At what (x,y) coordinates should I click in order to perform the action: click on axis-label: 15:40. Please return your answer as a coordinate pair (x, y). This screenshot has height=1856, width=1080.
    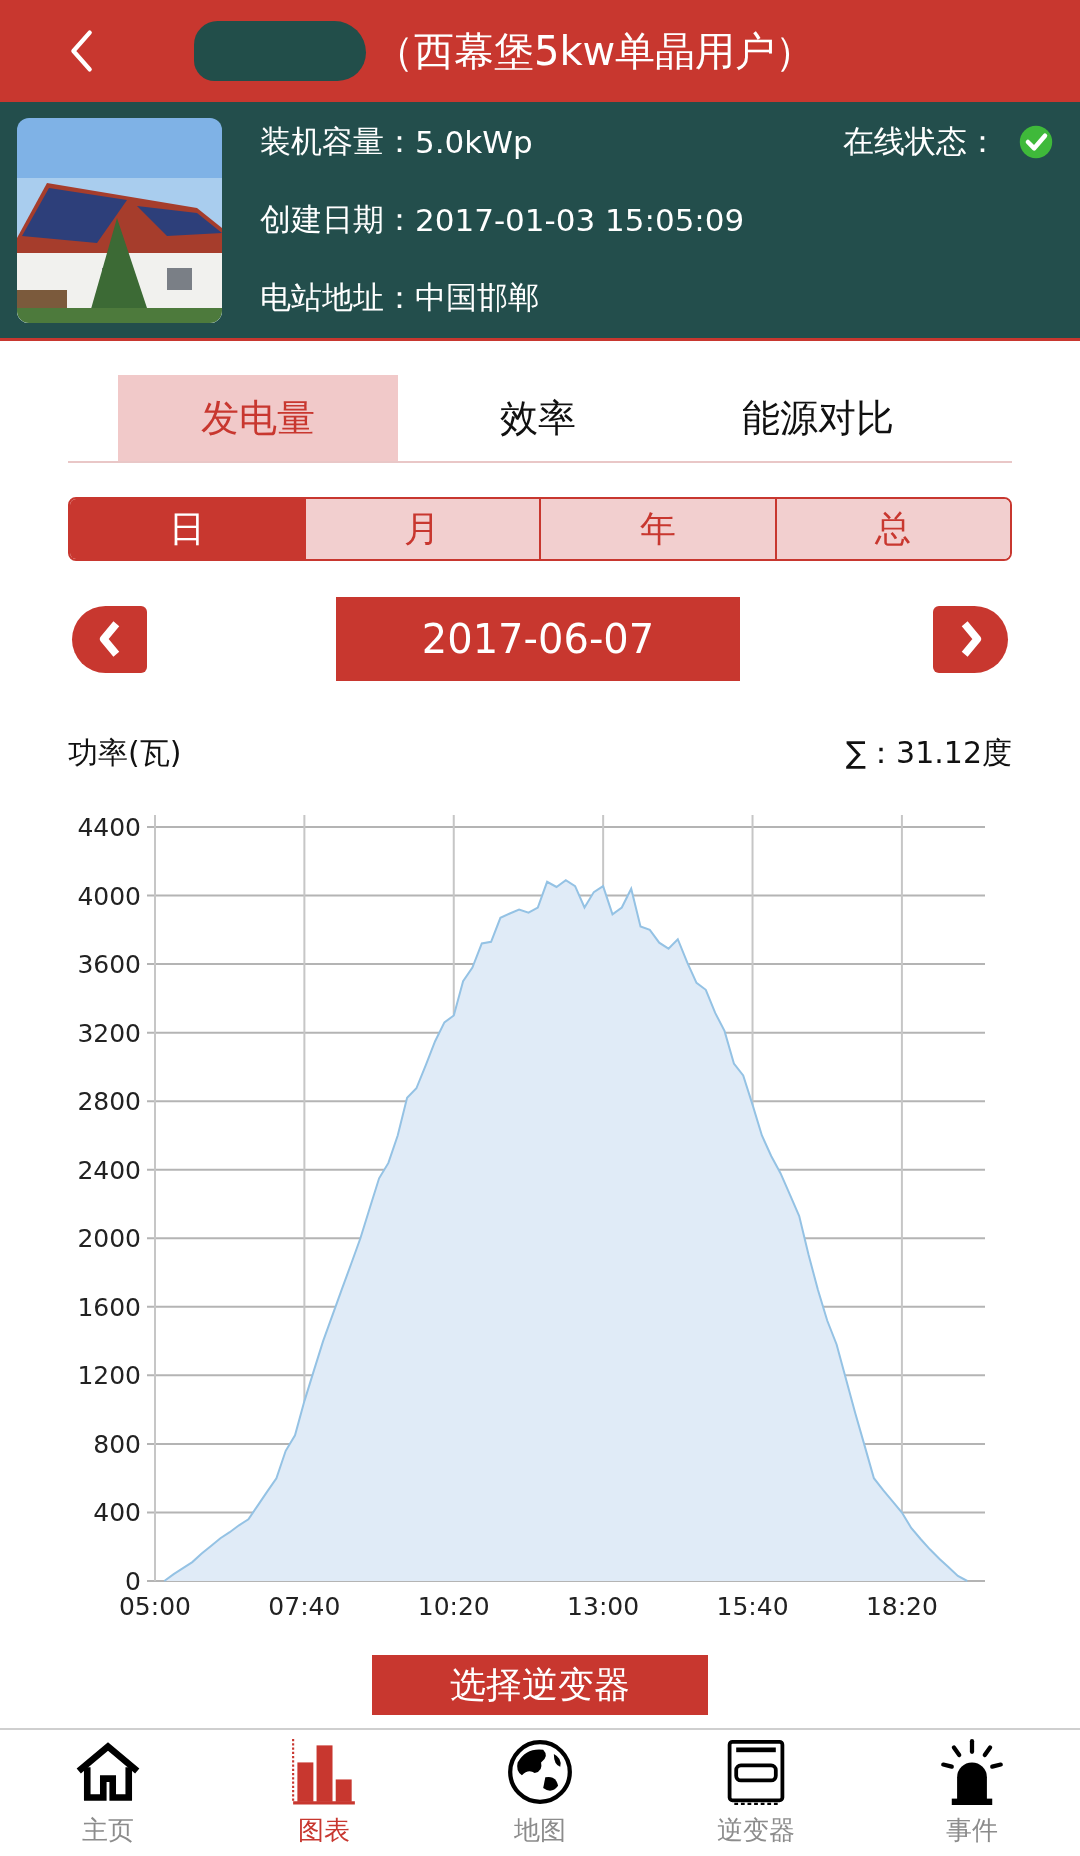
    Looking at the image, I should click on (752, 1606).